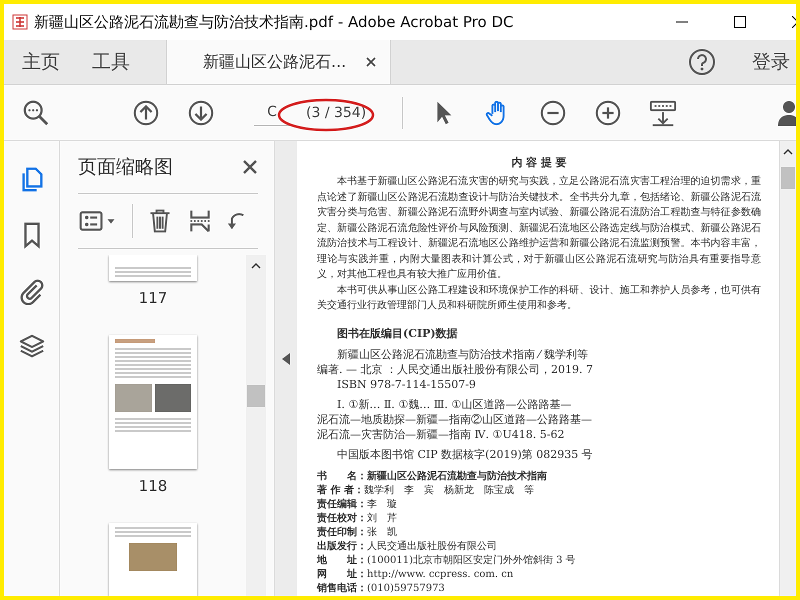 The image size is (800, 600). What do you see at coordinates (539, 162) in the screenshot?
I see `section-heading: 内 容 提 要` at bounding box center [539, 162].